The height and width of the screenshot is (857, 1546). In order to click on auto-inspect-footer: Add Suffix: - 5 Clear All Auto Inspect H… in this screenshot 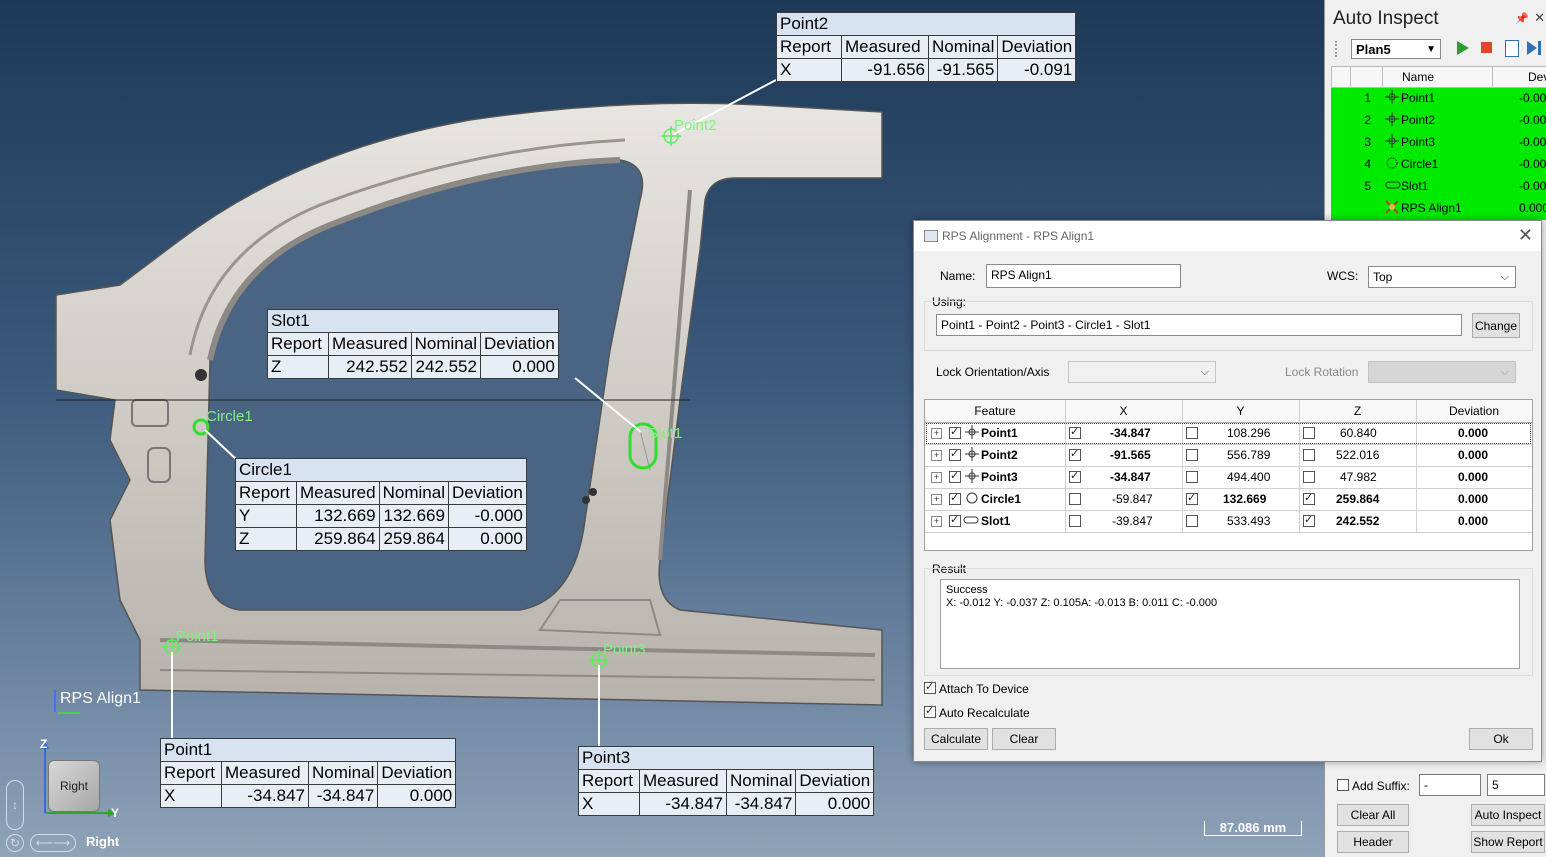, I will do `click(1435, 808)`.